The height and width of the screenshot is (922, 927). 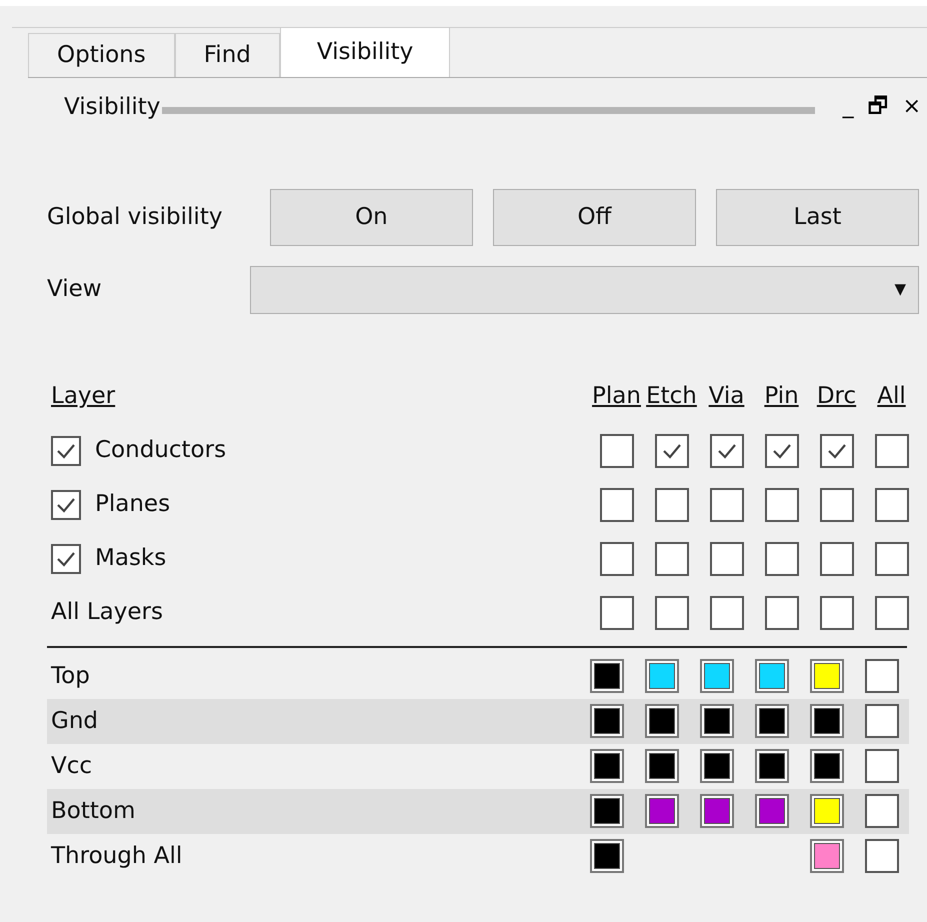 What do you see at coordinates (117, 856) in the screenshot?
I see `layer-label: Through All` at bounding box center [117, 856].